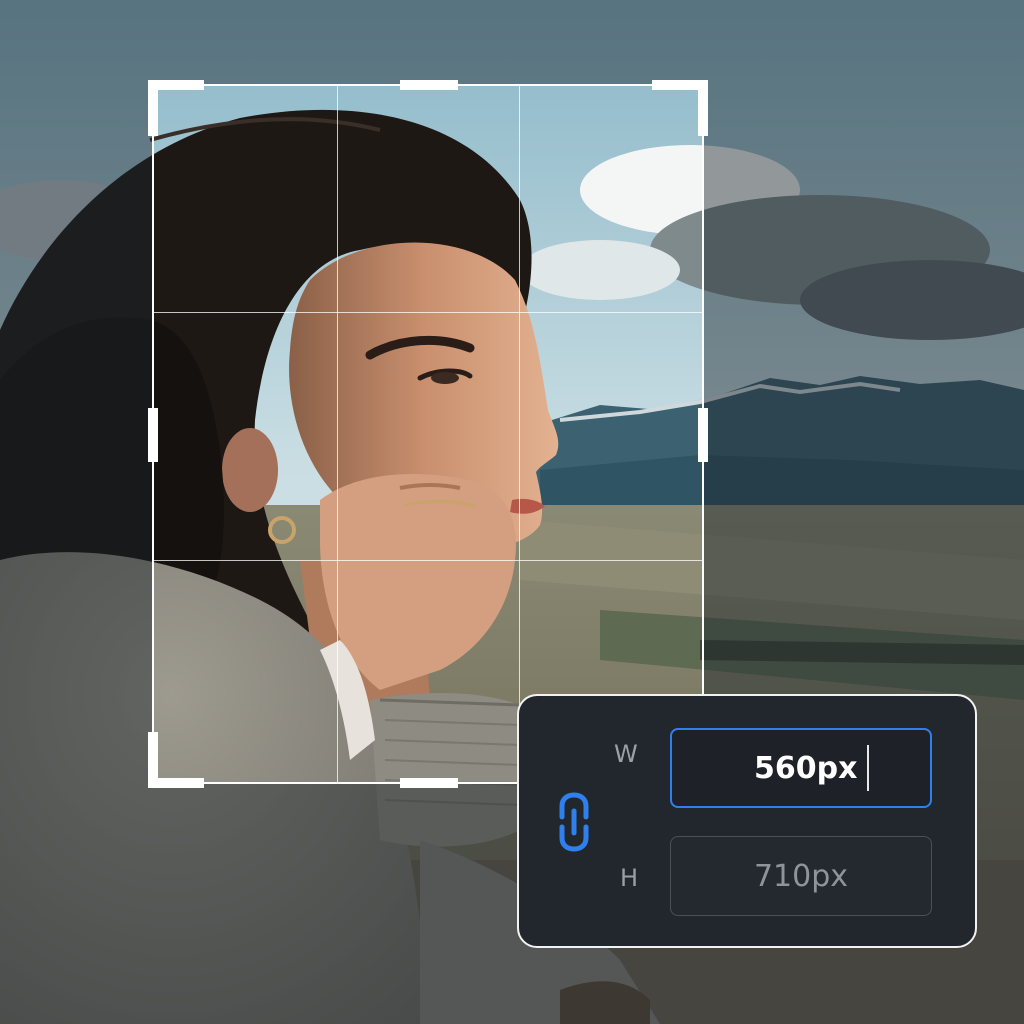 This screenshot has width=1024, height=1024. Describe the element at coordinates (806, 768) in the screenshot. I see `width-value: 560px` at that location.